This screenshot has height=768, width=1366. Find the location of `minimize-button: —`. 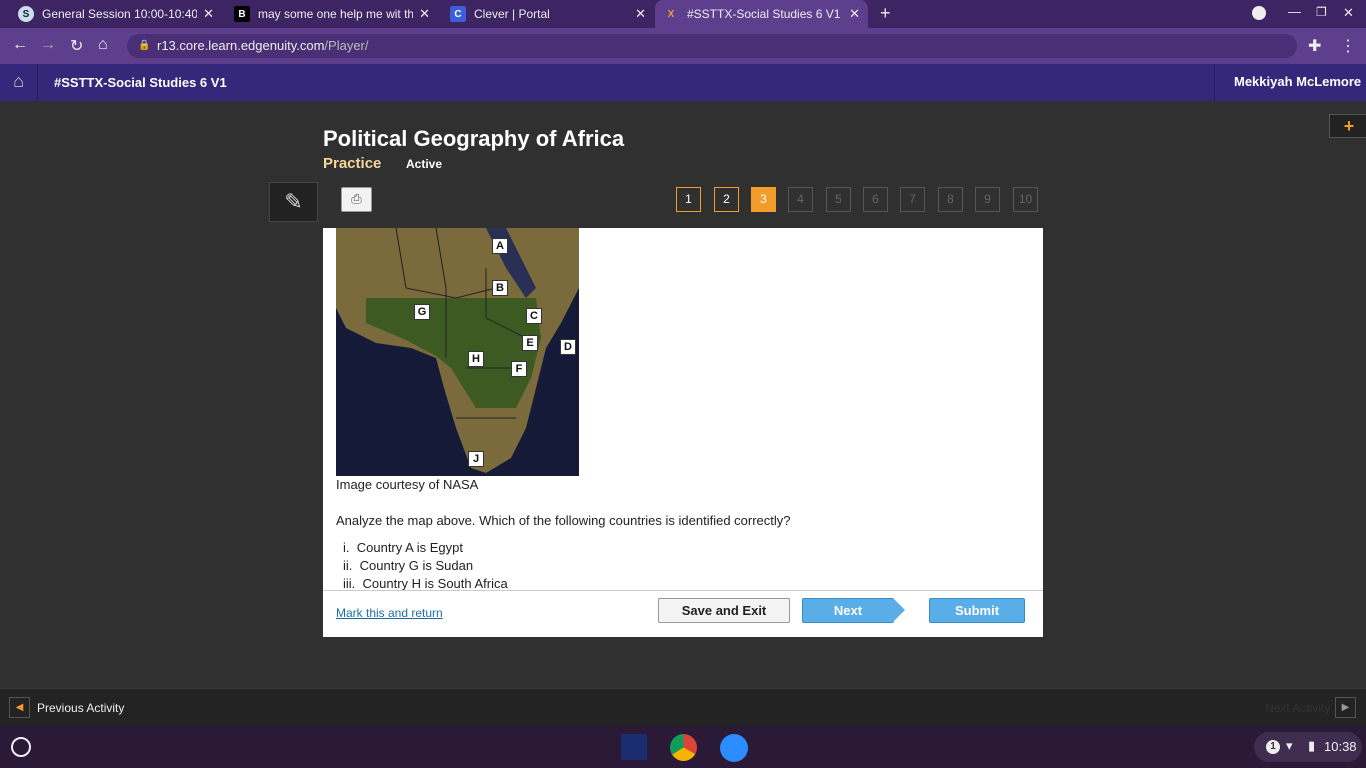

minimize-button: — is located at coordinates (1294, 11).